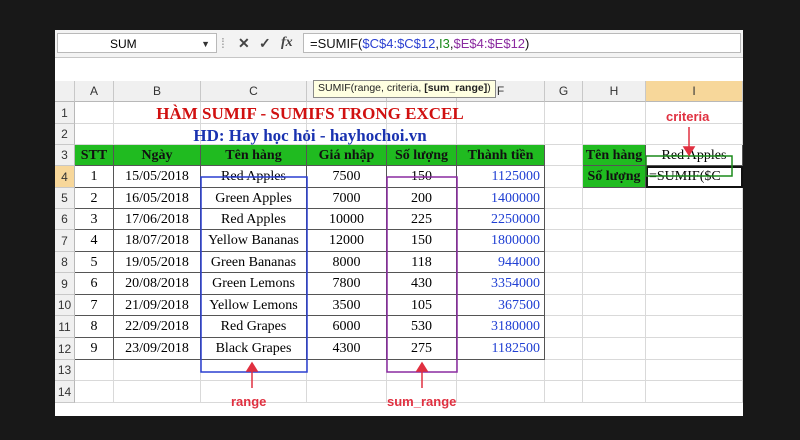 The height and width of the screenshot is (440, 800). What do you see at coordinates (614, 91) in the screenshot?
I see `column-header-h: H` at bounding box center [614, 91].